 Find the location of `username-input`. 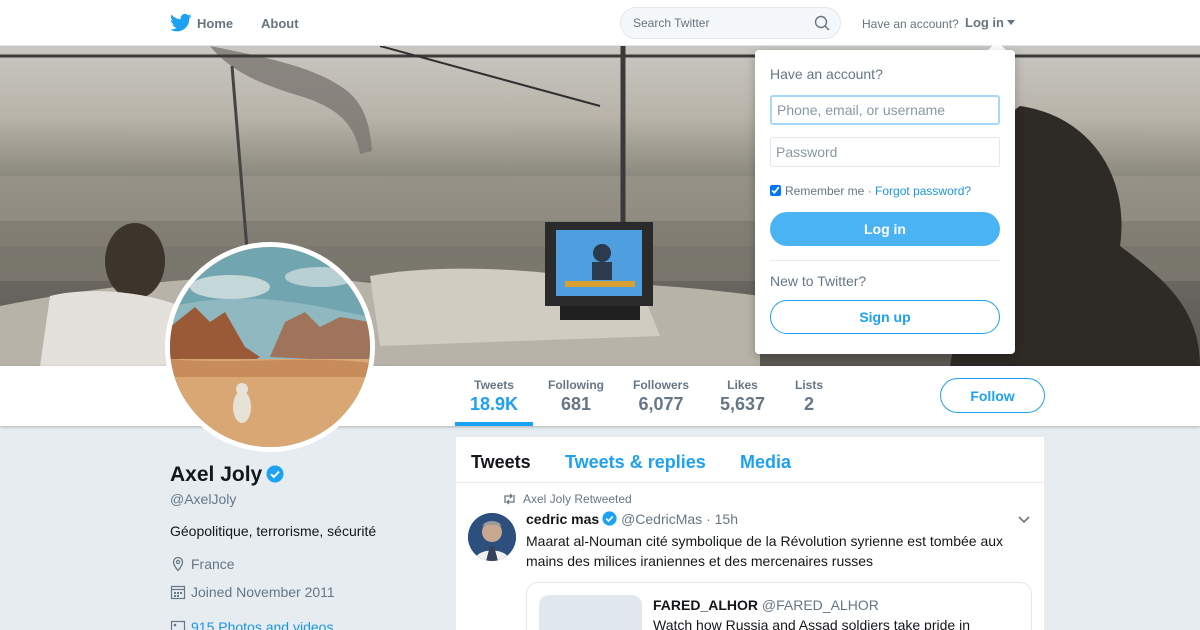

username-input is located at coordinates (885, 110).